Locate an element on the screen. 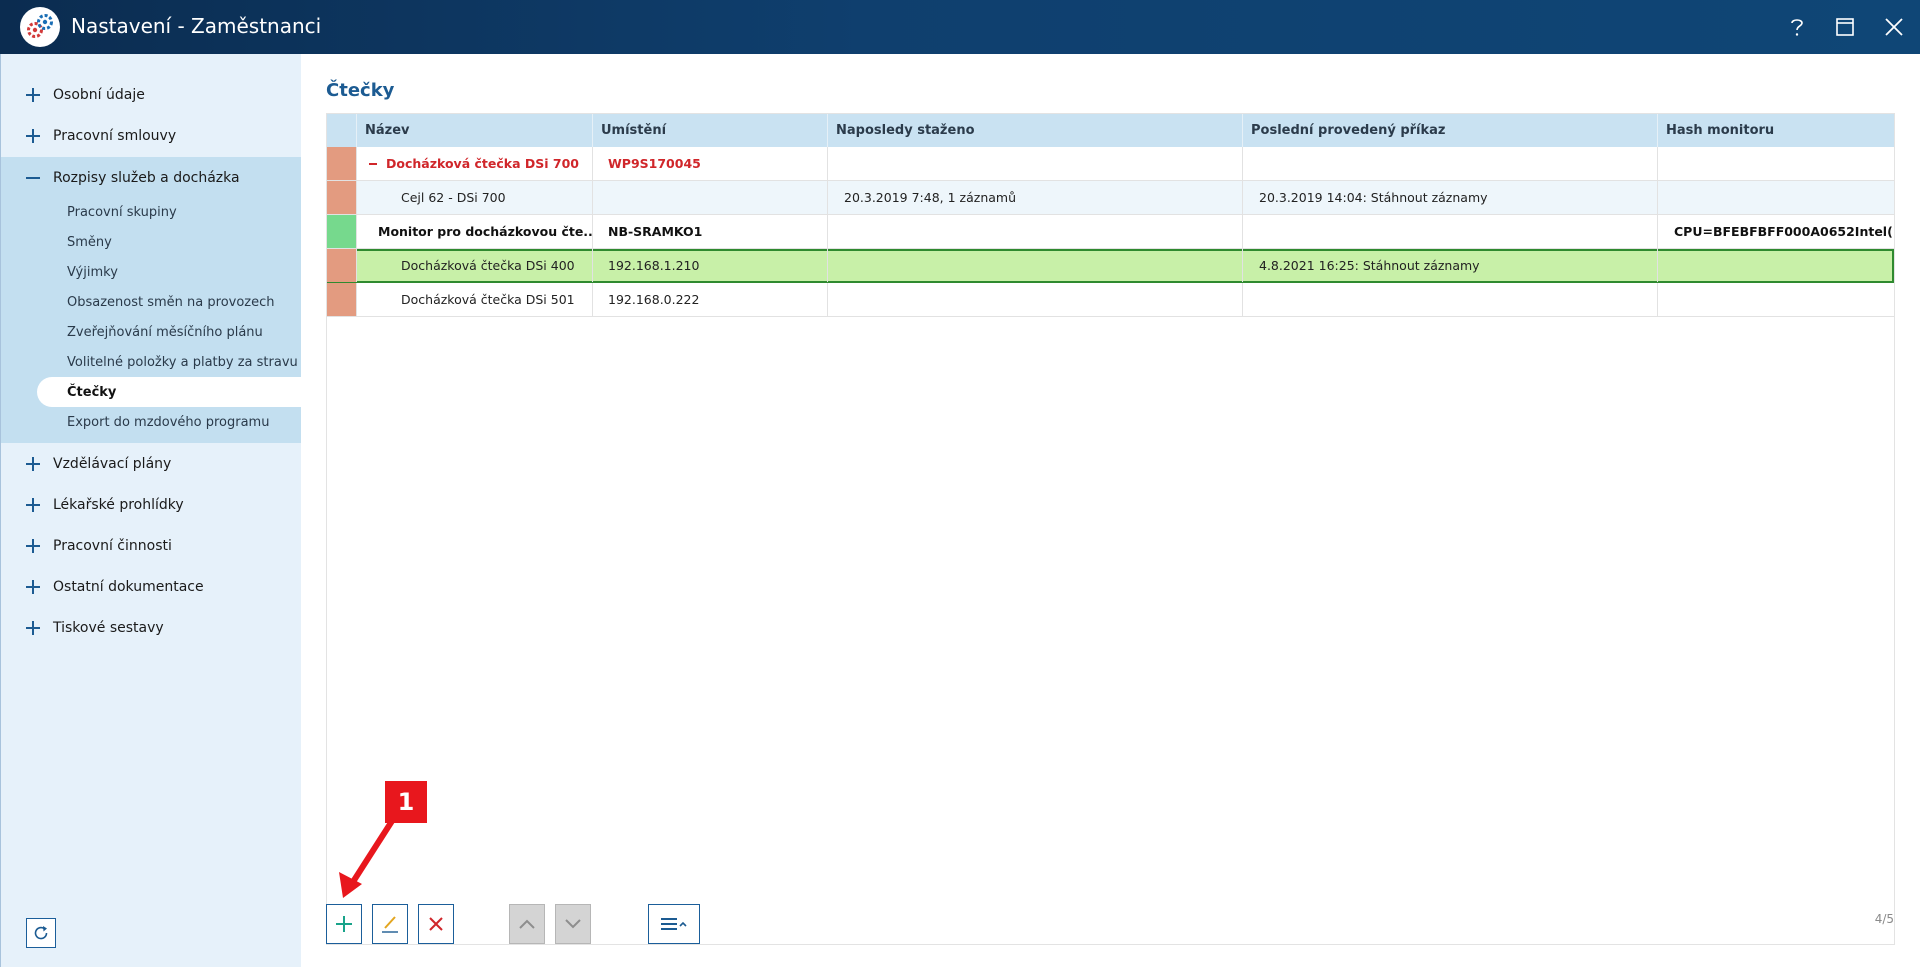  sidebar-item-rozpisy-sluzeb: Rozpisy služeb a docházka is located at coordinates (151, 177).